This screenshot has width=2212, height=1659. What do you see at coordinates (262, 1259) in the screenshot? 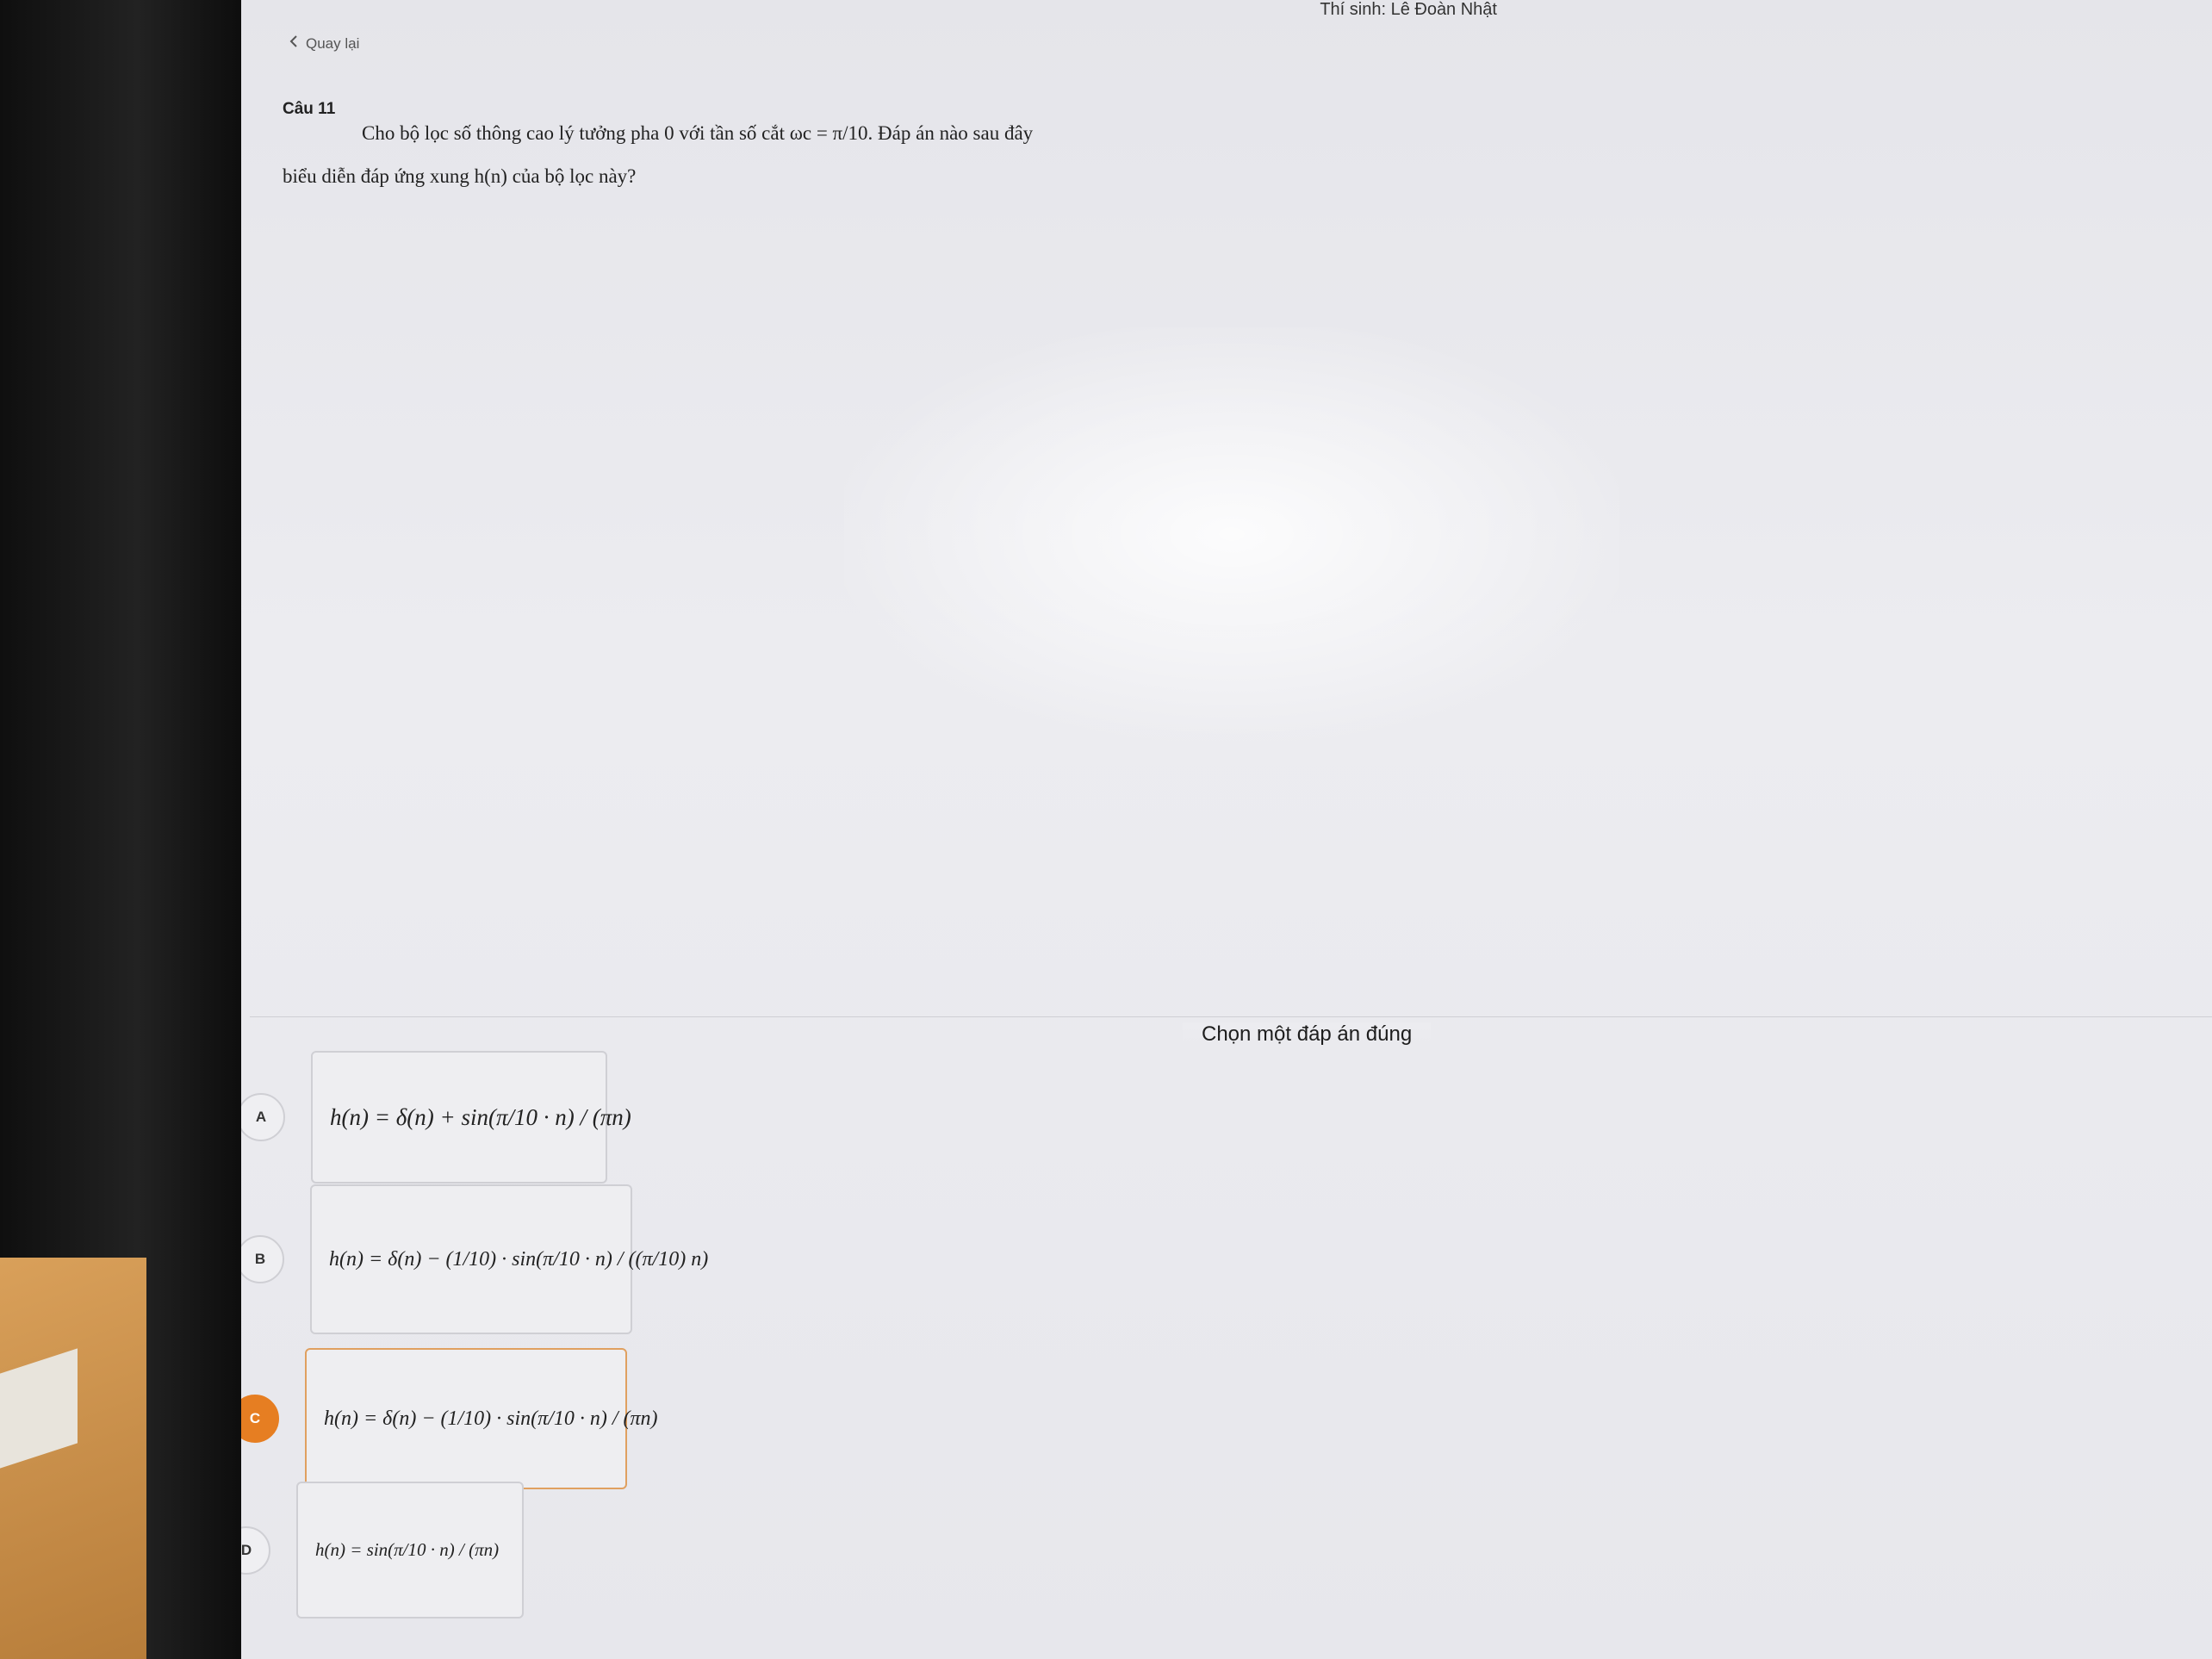
I see `option-letter-b: B` at bounding box center [262, 1259].